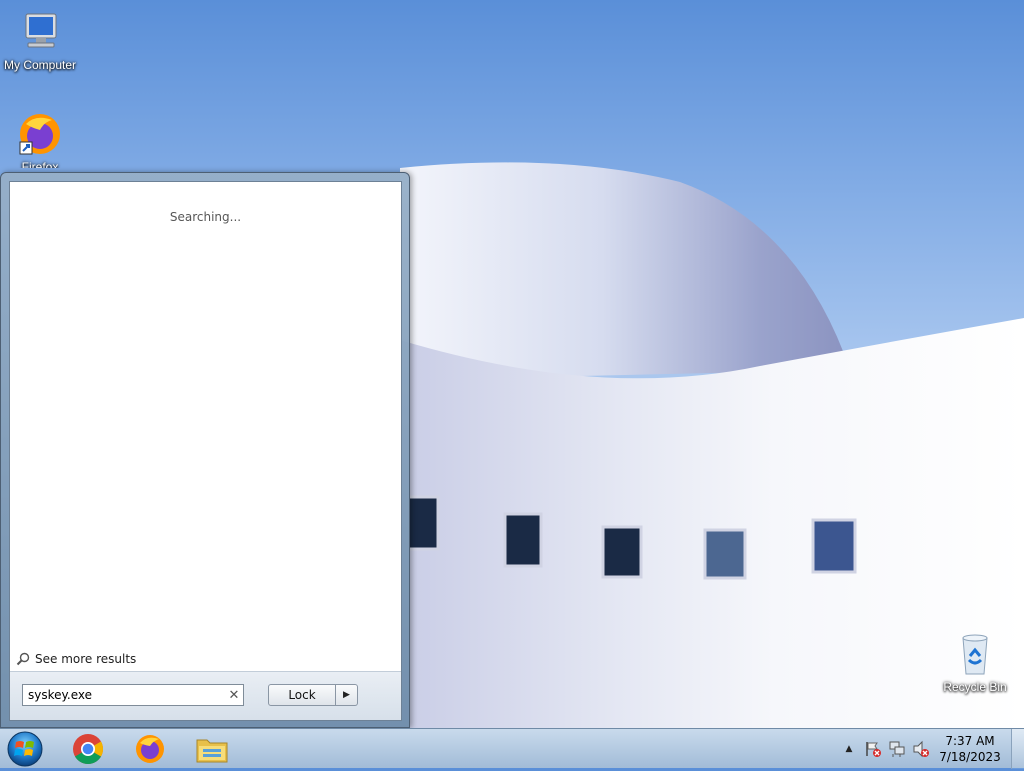  Describe the element at coordinates (40, 32) in the screenshot. I see `computer-icon` at that location.